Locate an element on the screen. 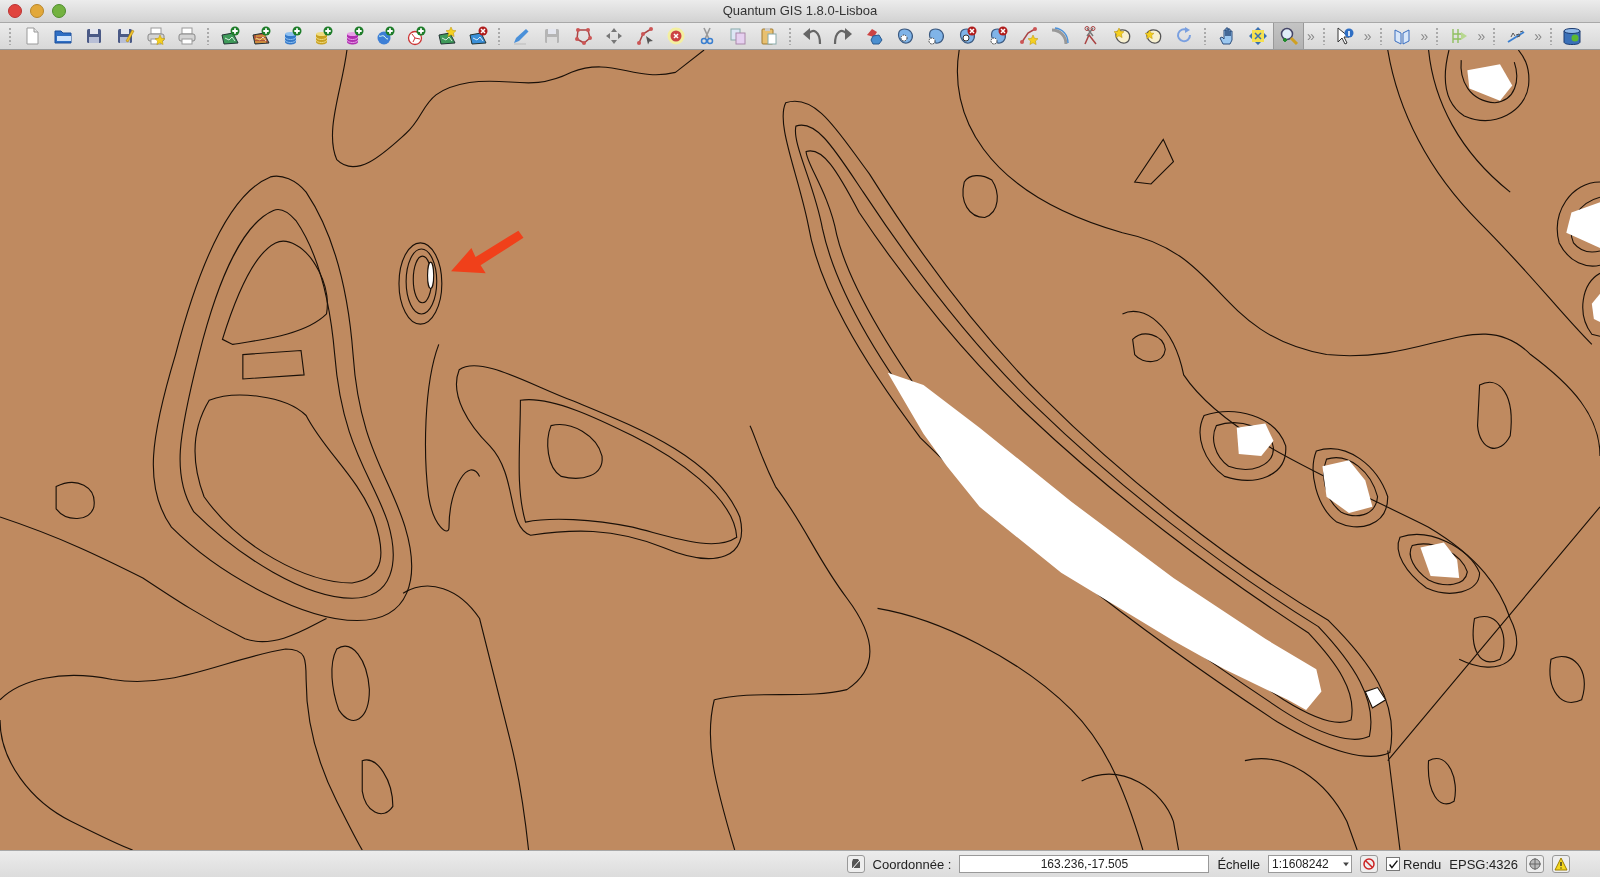 The height and width of the screenshot is (877, 1600). raster-layer-plus-icon is located at coordinates (260, 36).